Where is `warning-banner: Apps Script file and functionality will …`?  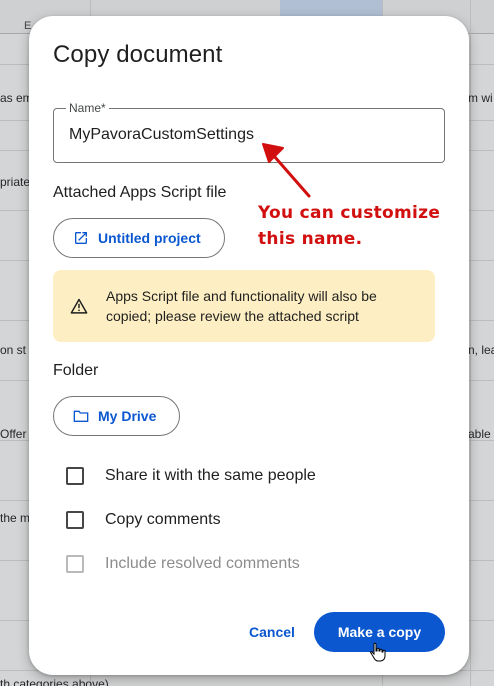
warning-banner: Apps Script file and functionality will … is located at coordinates (244, 306).